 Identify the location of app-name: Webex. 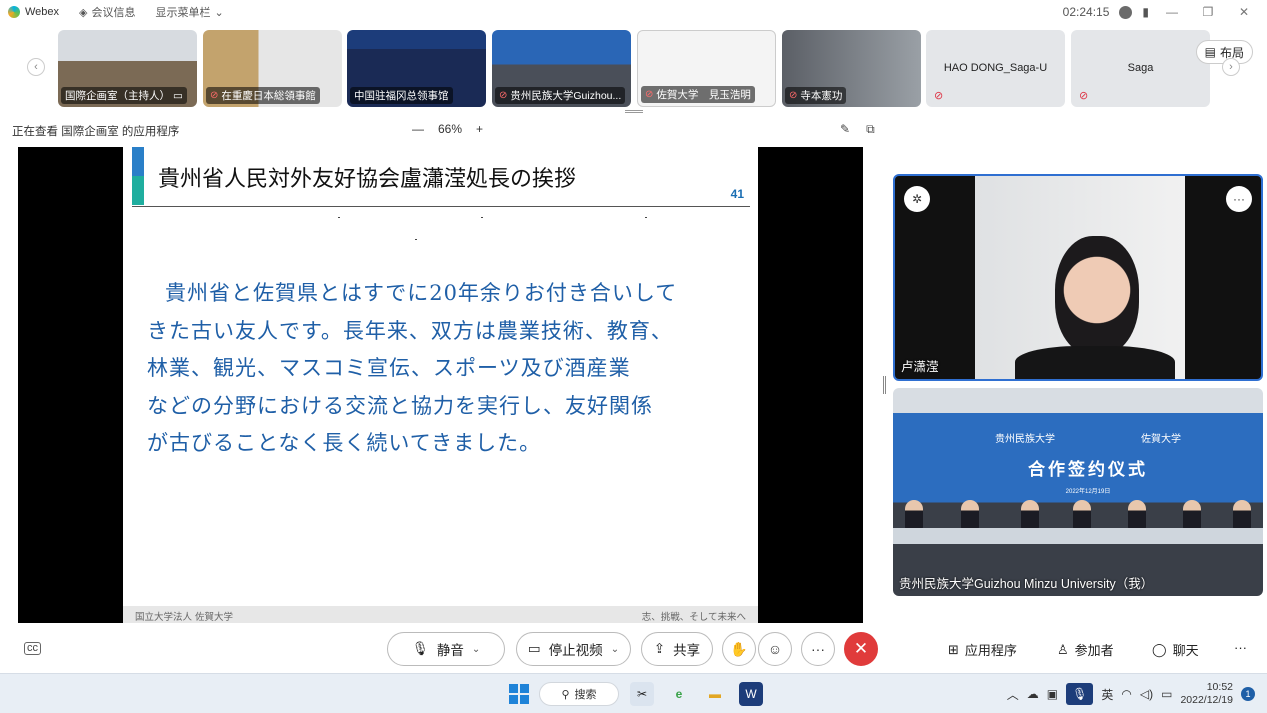
(42, 12).